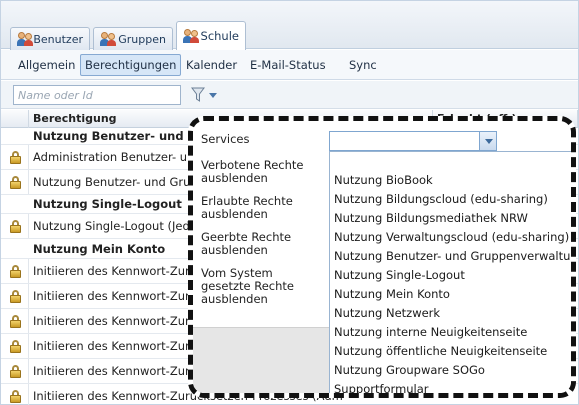  Describe the element at coordinates (211, 65) in the screenshot. I see `subtab-kalender: Kalender` at that location.